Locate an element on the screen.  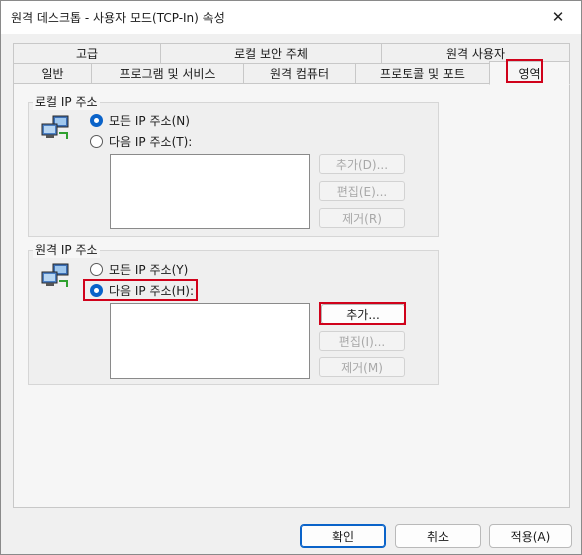
tab-protocols-ports: 프로토콜 및 포트 is located at coordinates (422, 73).